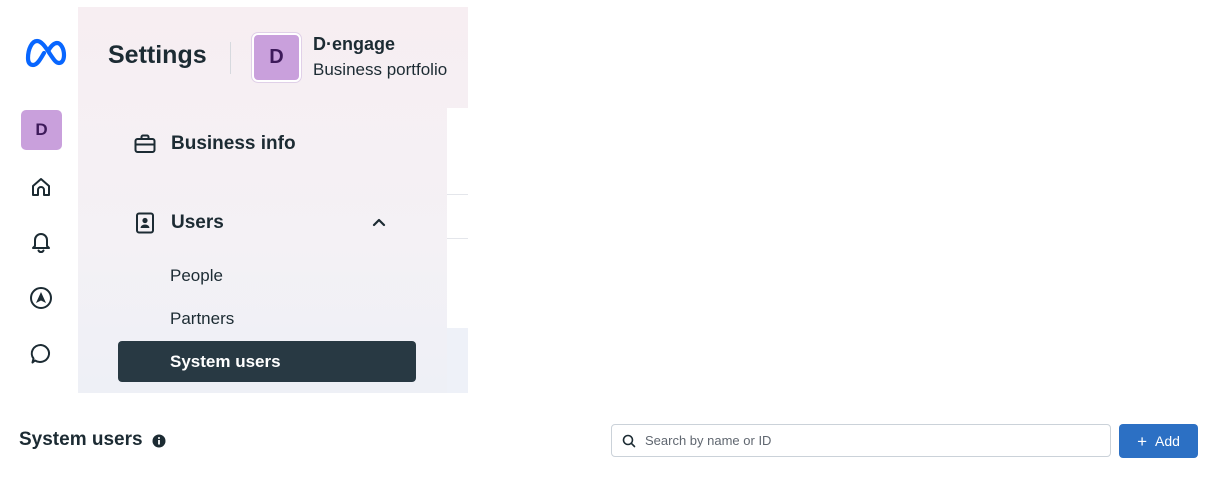  What do you see at coordinates (81, 439) in the screenshot?
I see `section-title: System users` at bounding box center [81, 439].